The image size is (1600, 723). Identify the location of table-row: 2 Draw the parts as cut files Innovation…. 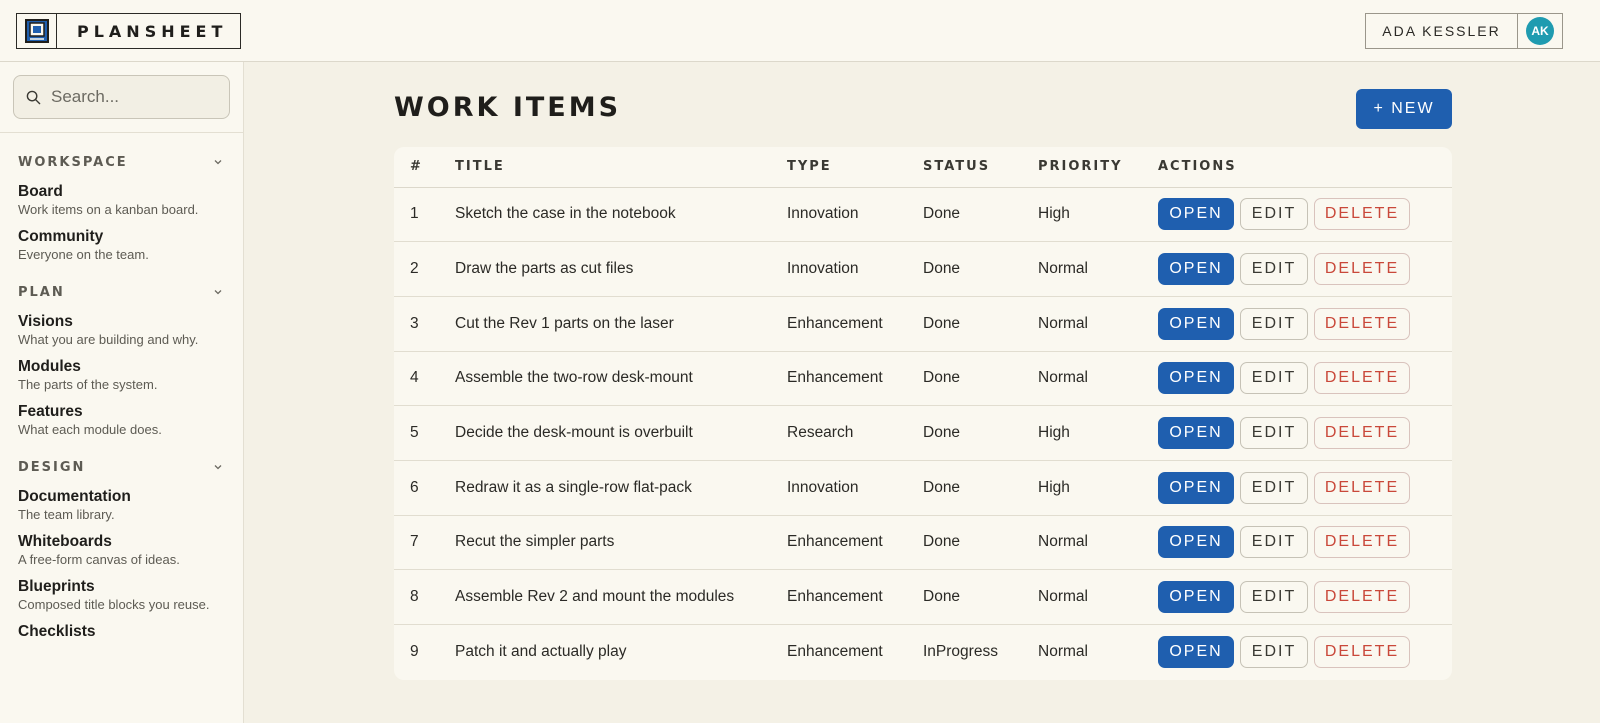
(923, 269).